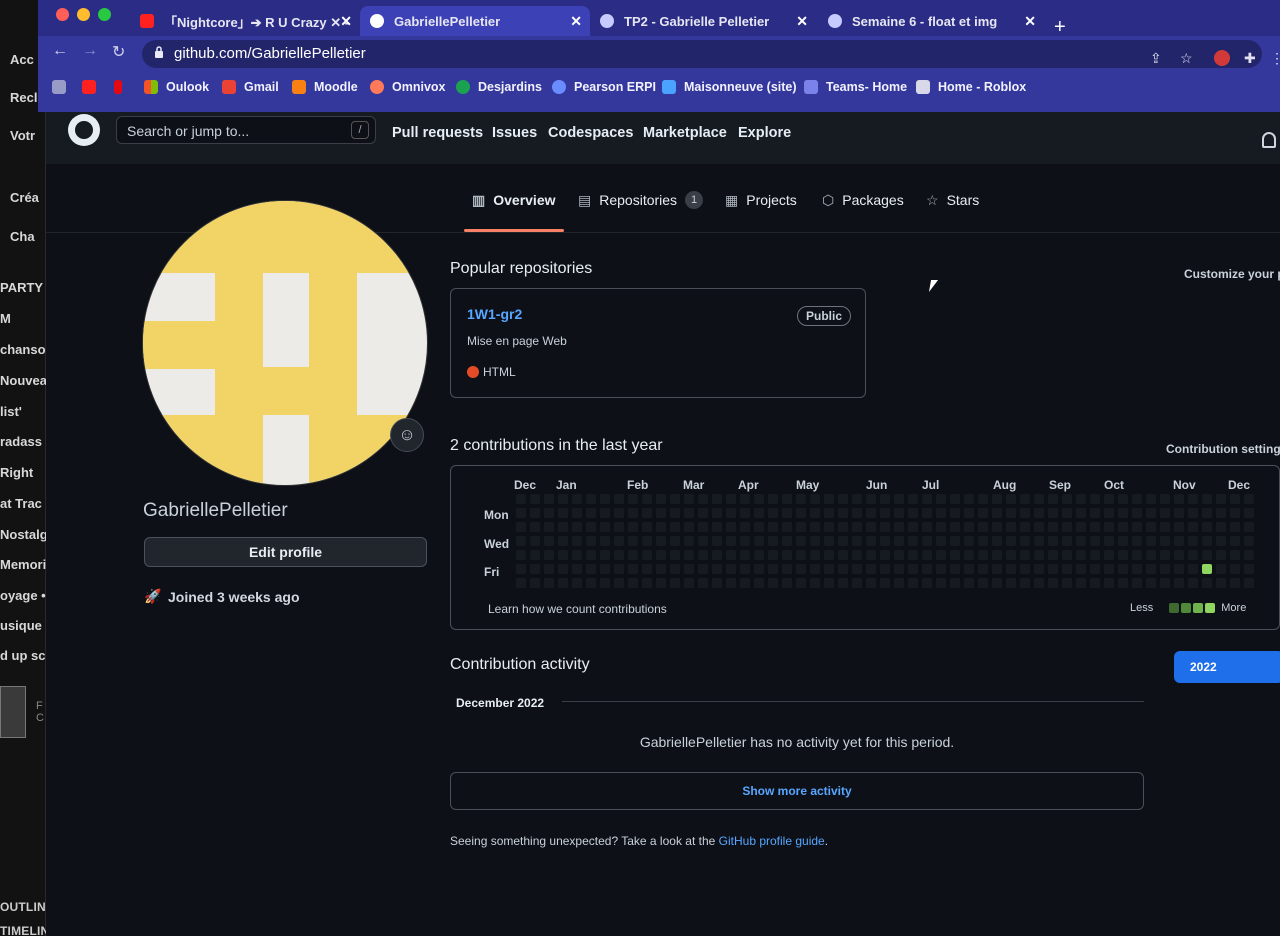 The image size is (1280, 936). I want to click on set-status-smiley-icon: ☺, so click(407, 435).